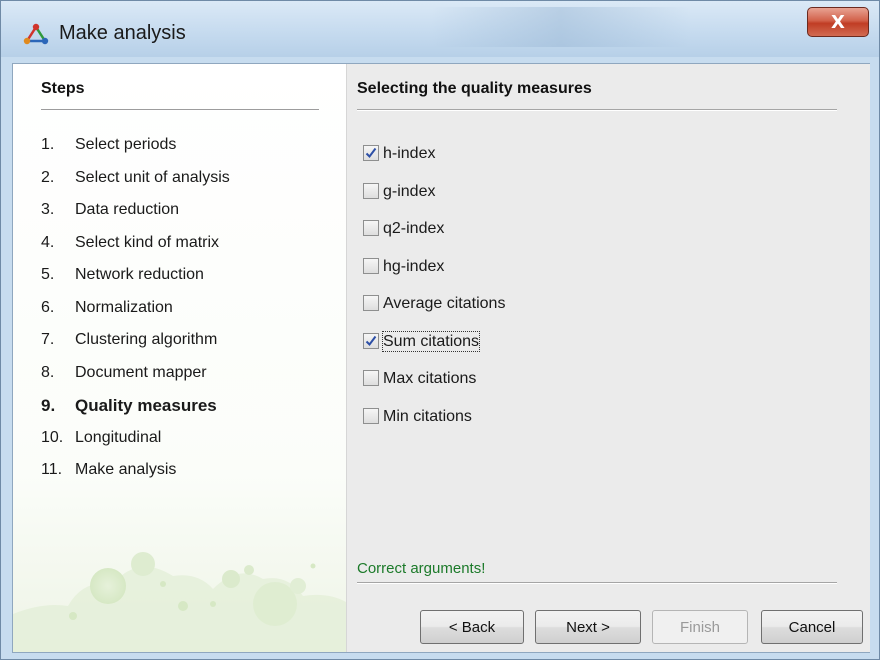 The width and height of the screenshot is (880, 660). What do you see at coordinates (48, 405) in the screenshot?
I see `step-number: 9.` at bounding box center [48, 405].